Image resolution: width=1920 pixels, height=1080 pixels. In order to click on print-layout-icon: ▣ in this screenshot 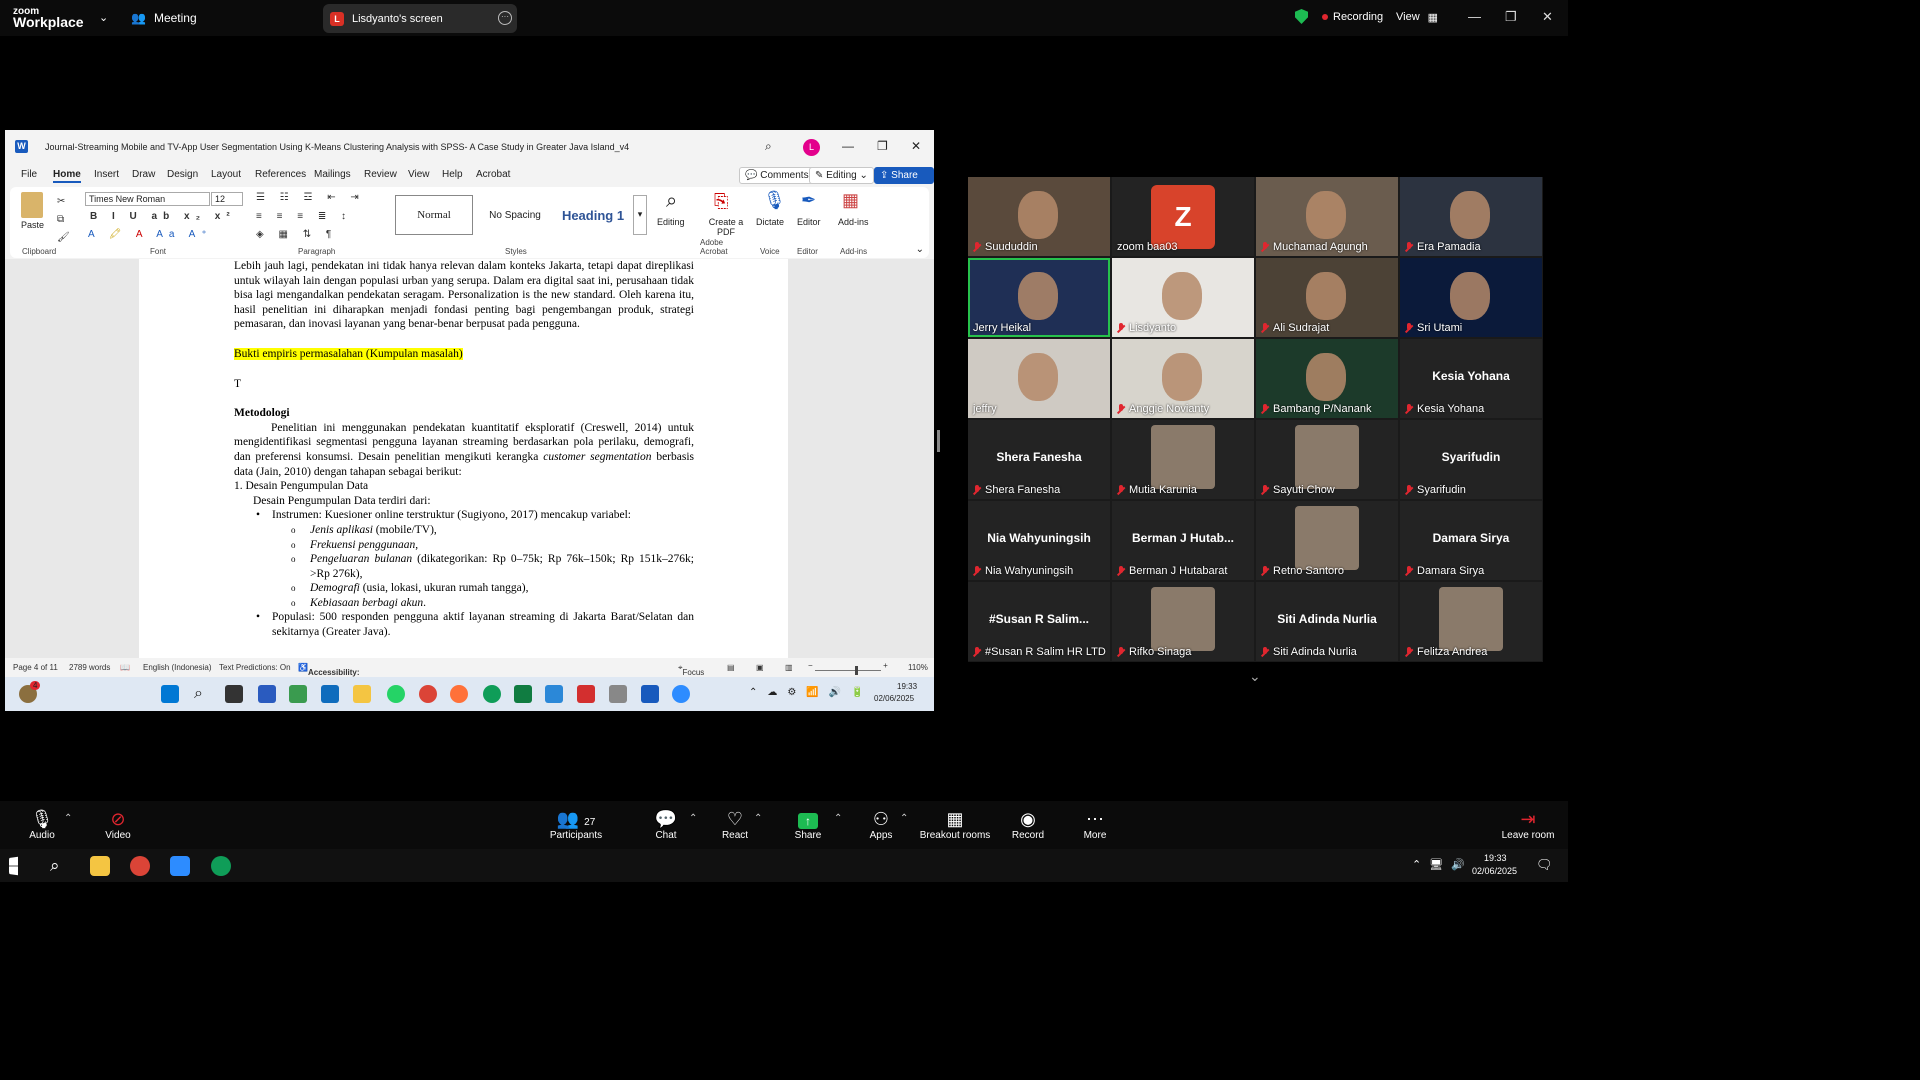, I will do `click(760, 667)`.